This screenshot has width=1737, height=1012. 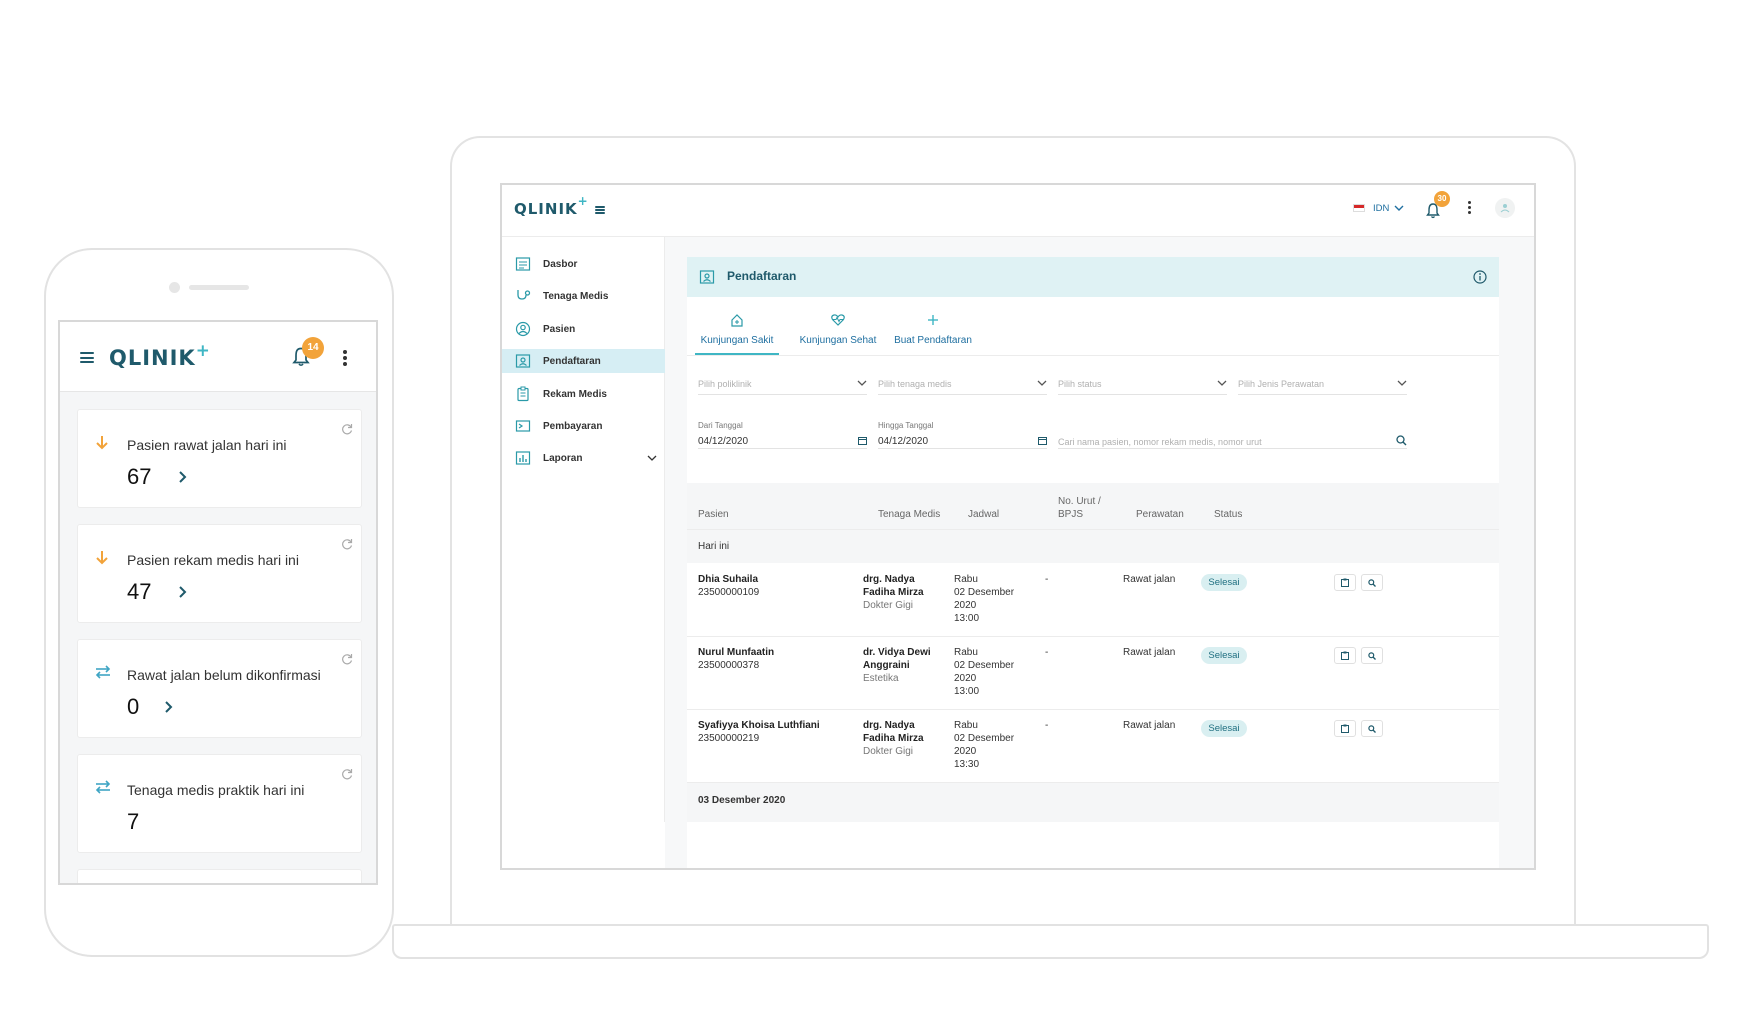 I want to click on sidebar-item-pasien: Pasien, so click(x=583, y=329).